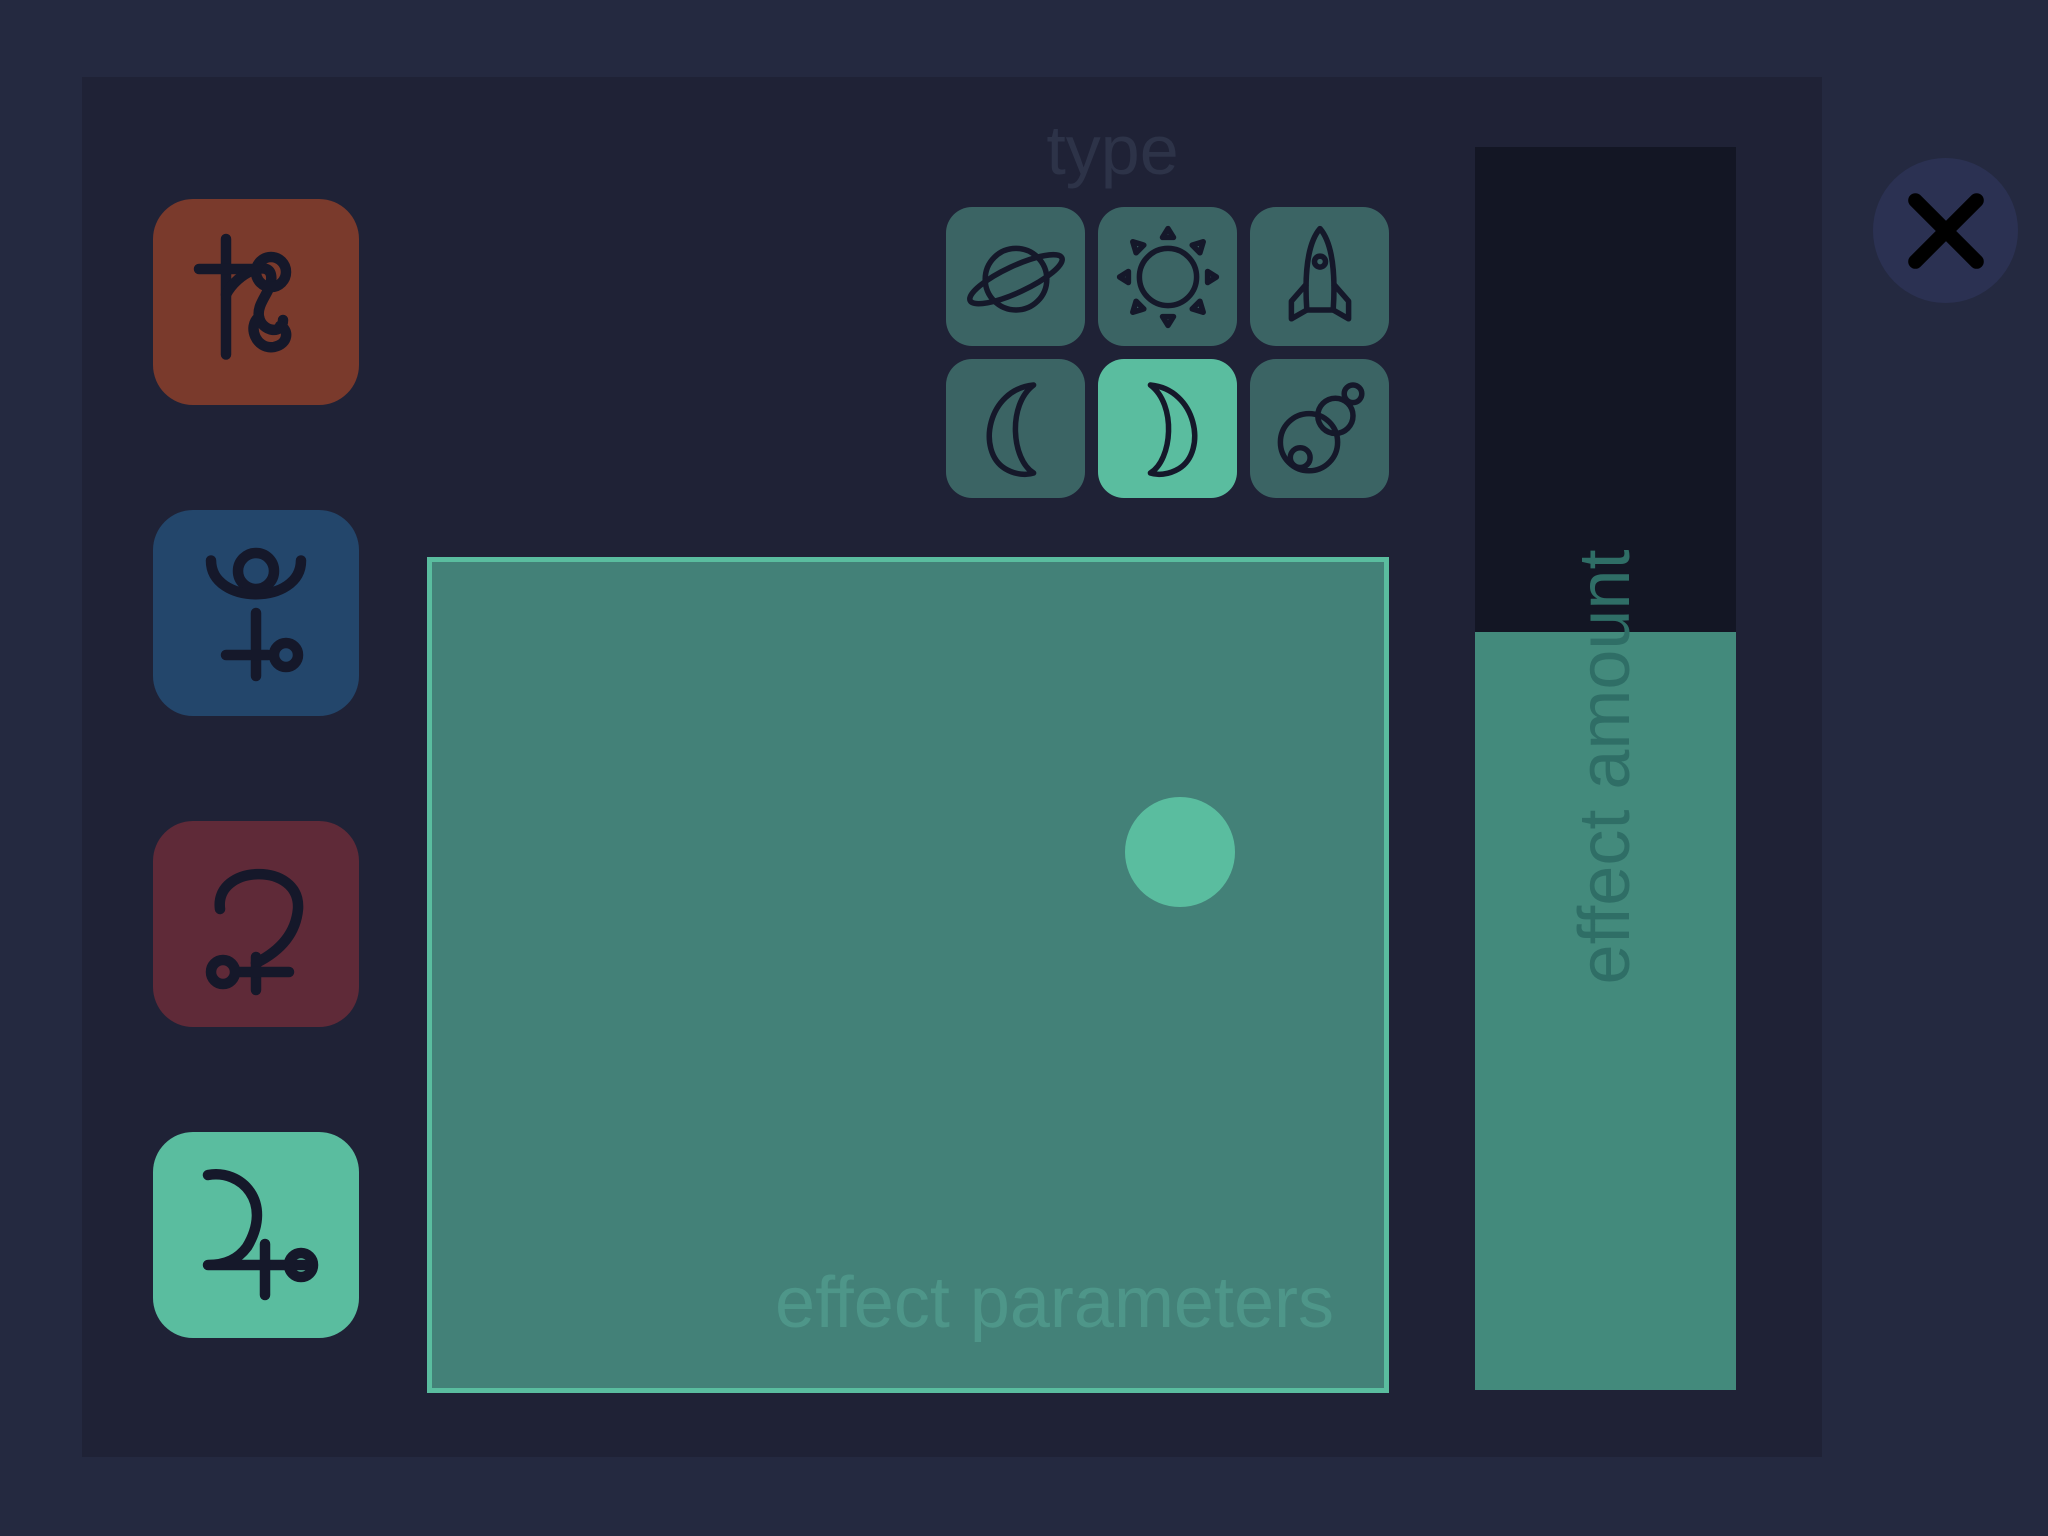 Image resolution: width=2048 pixels, height=1536 pixels. I want to click on jupiter-button, so click(256, 1235).